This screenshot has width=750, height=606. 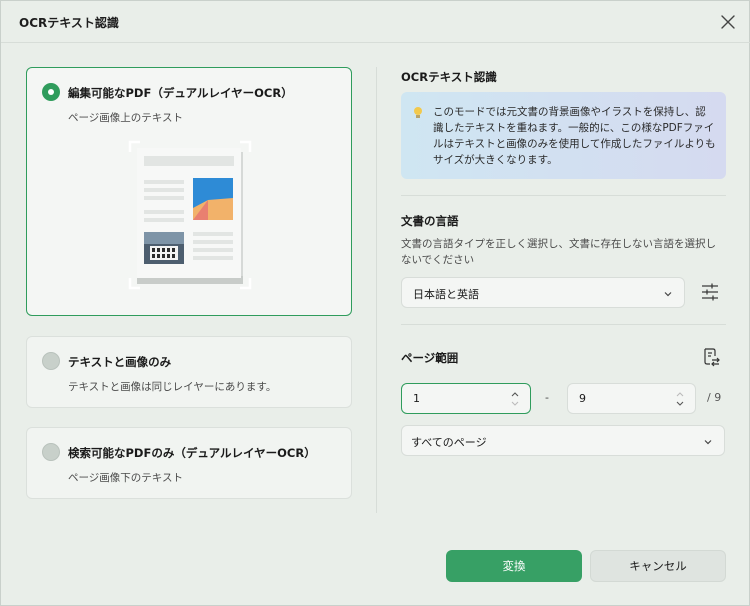 What do you see at coordinates (418, 112) in the screenshot?
I see `lightbulb-icon` at bounding box center [418, 112].